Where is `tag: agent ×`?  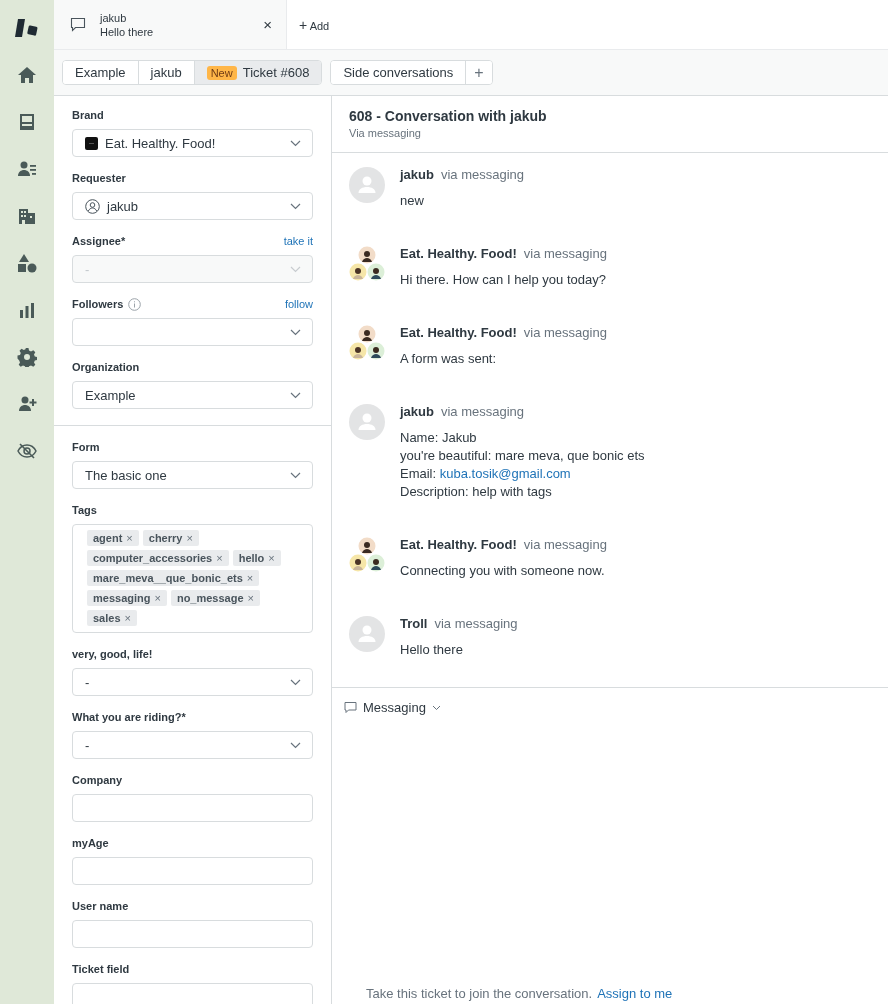 tag: agent × is located at coordinates (113, 538).